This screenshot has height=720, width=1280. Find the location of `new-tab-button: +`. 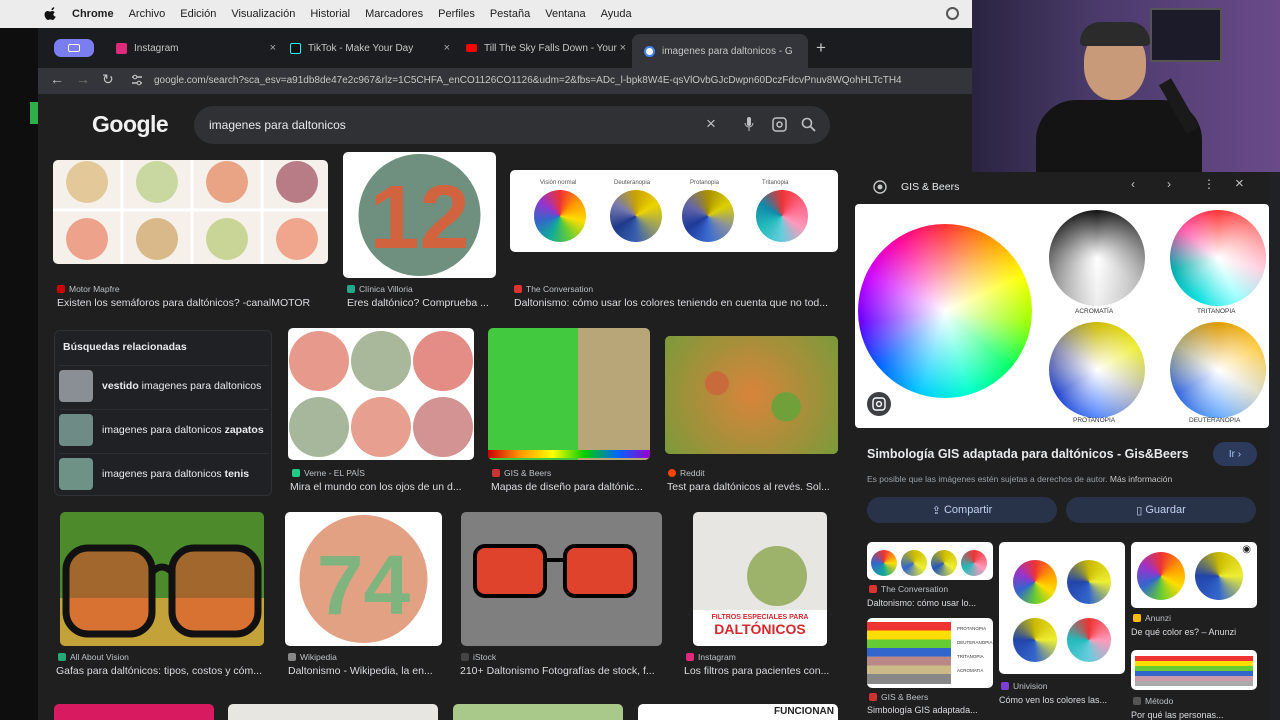

new-tab-button: + is located at coordinates (821, 48).